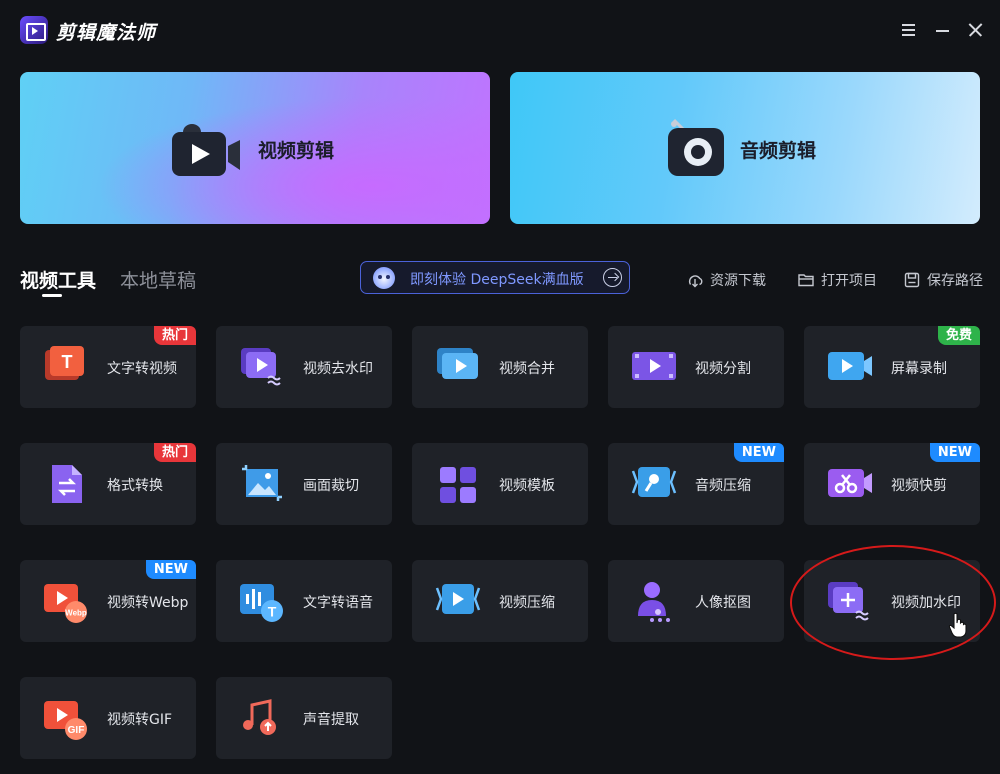 Image resolution: width=1000 pixels, height=774 pixels. I want to click on tool-text-to-video: T 文字转视频 热门, so click(108, 367).